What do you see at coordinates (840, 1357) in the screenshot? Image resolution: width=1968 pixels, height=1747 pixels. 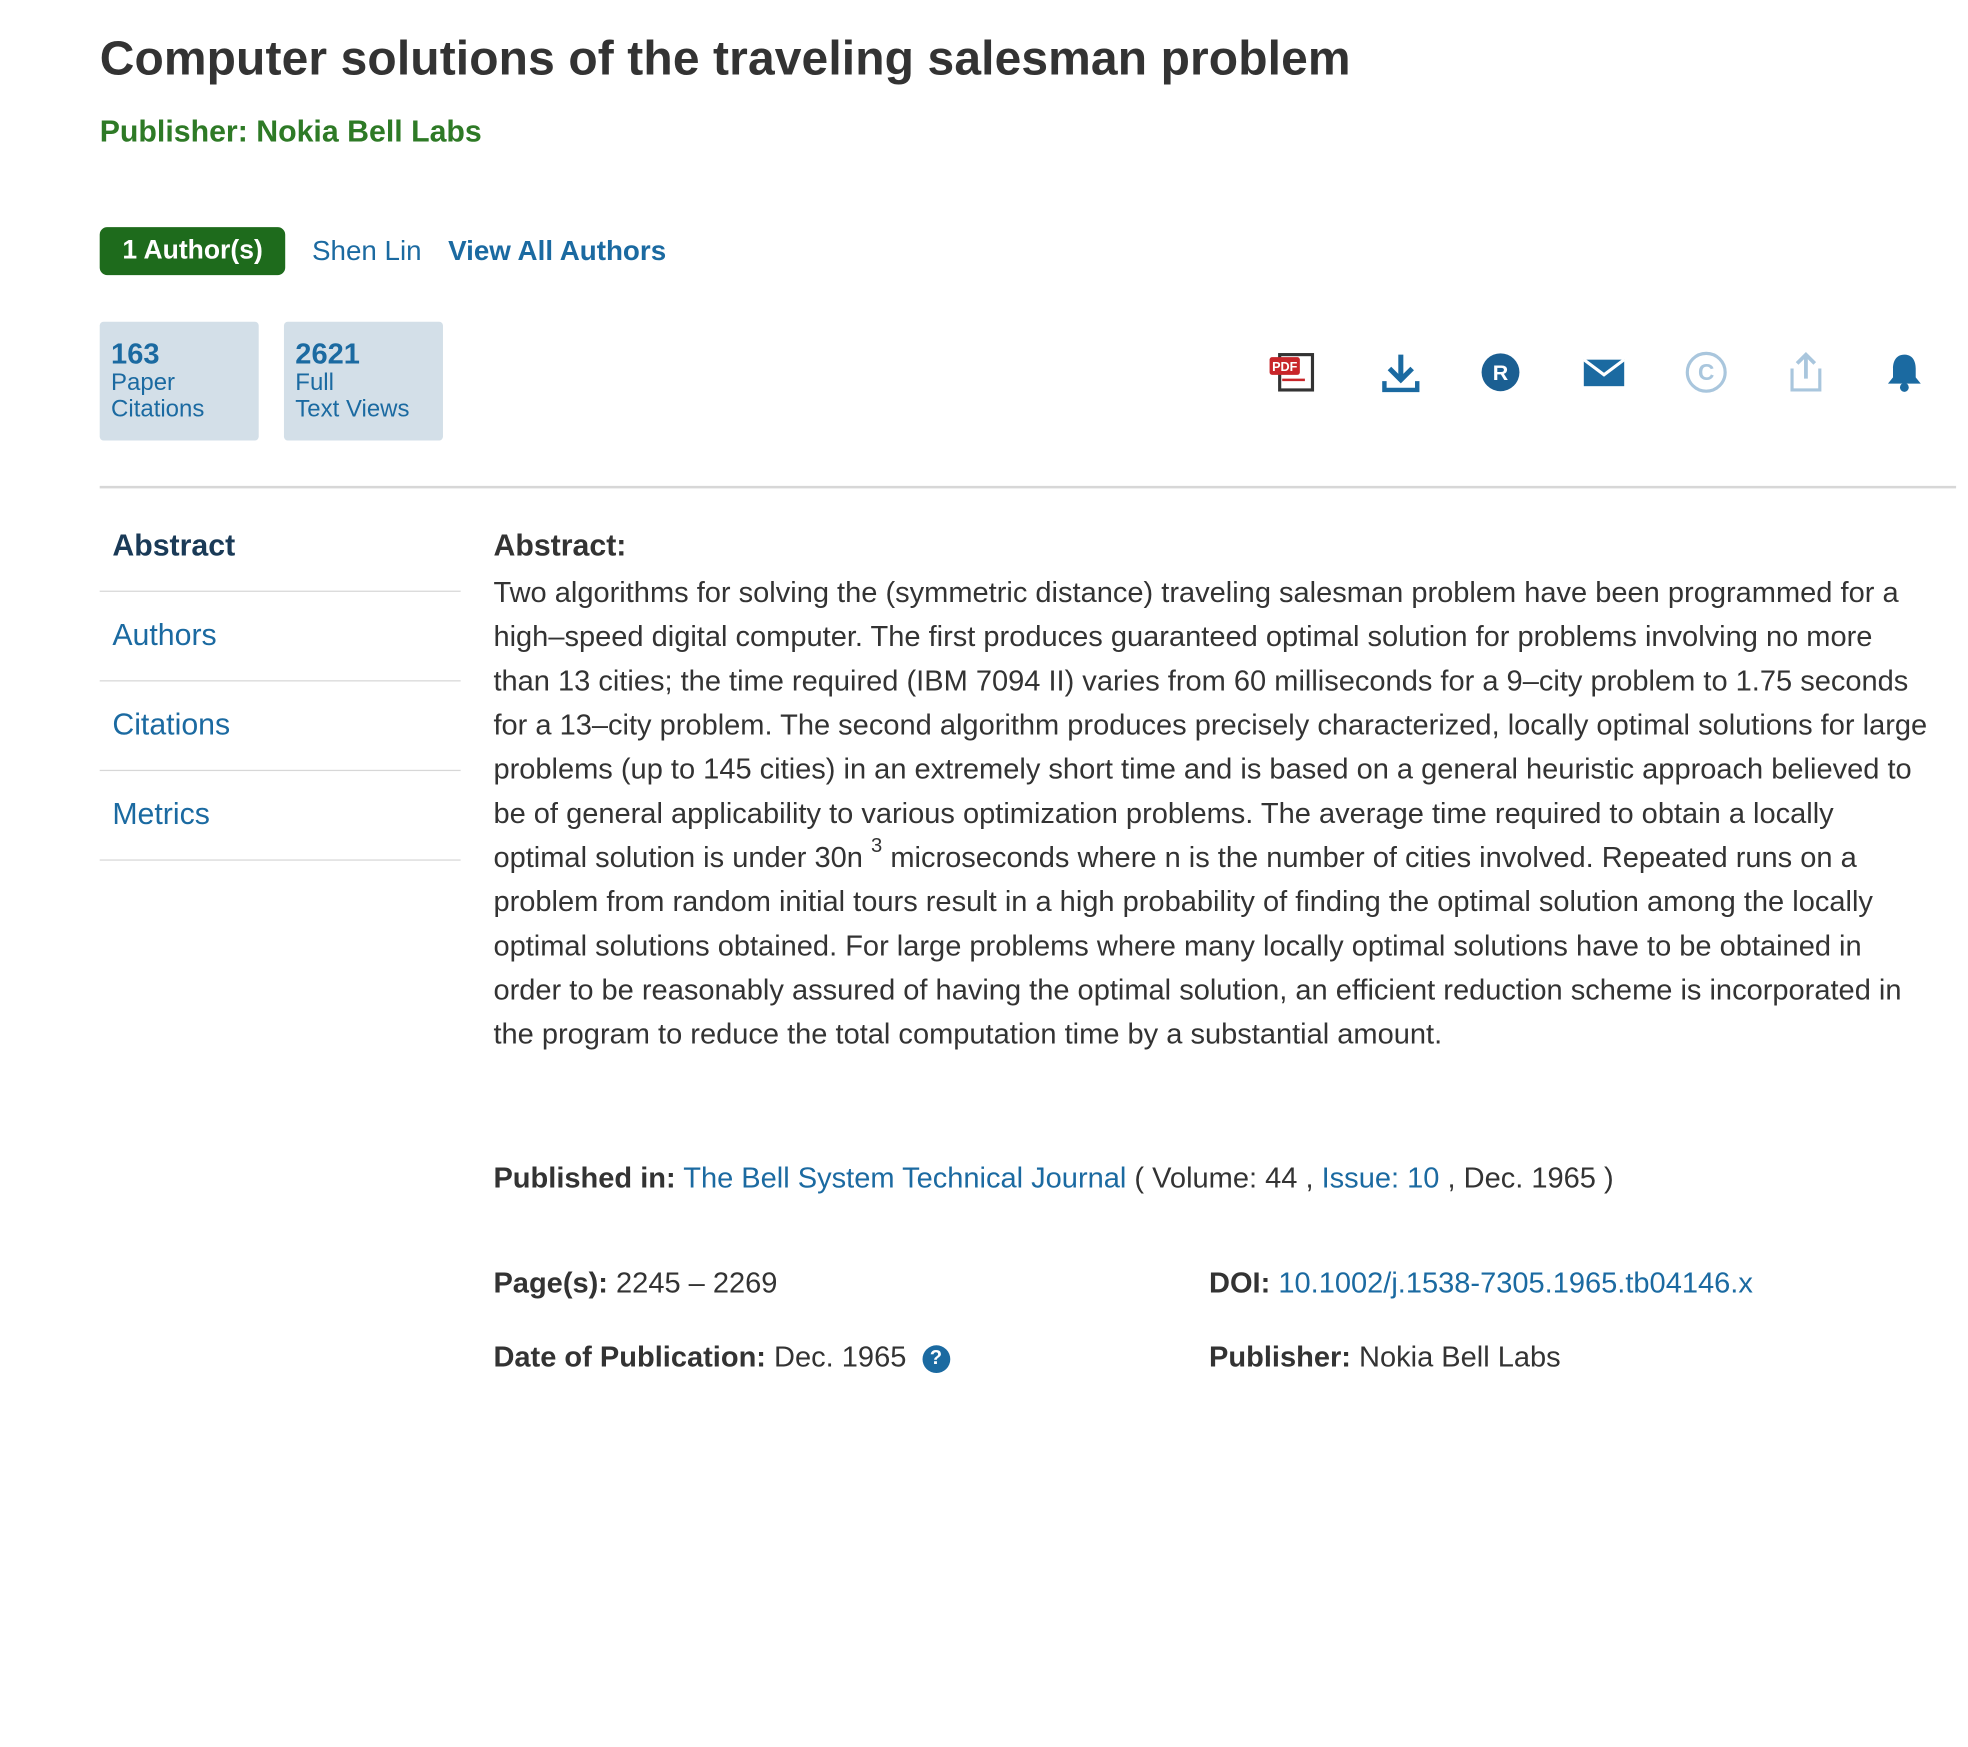 I see `publication-date-value: Dec. 1965` at bounding box center [840, 1357].